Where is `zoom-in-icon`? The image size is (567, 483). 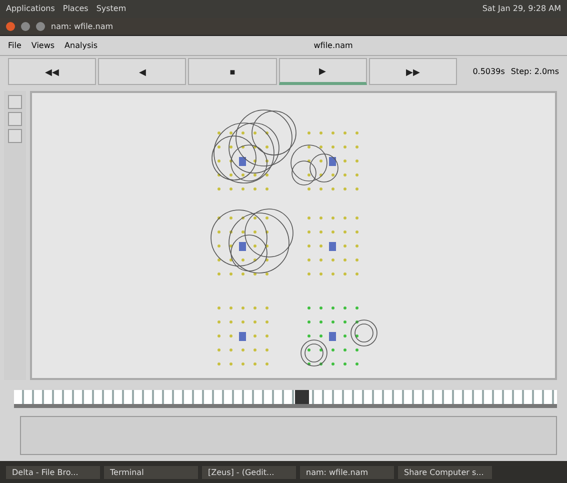
zoom-in-icon is located at coordinates (15, 101).